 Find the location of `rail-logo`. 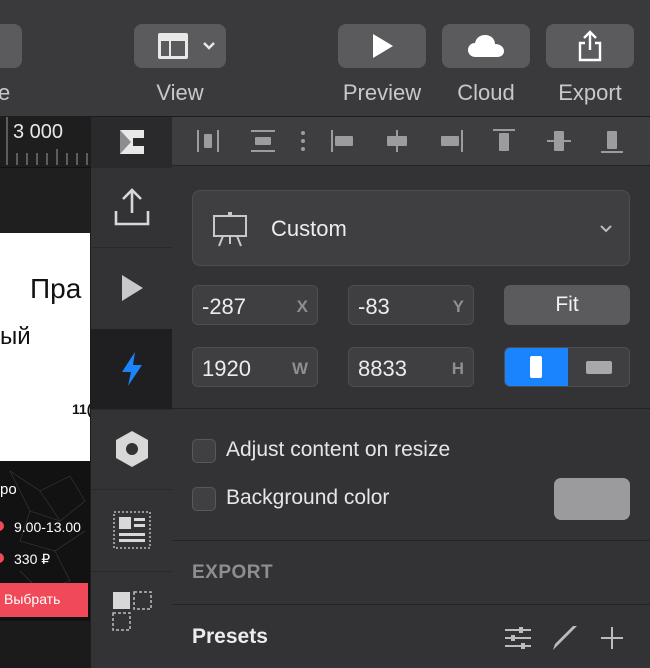

rail-logo is located at coordinates (131, 142).